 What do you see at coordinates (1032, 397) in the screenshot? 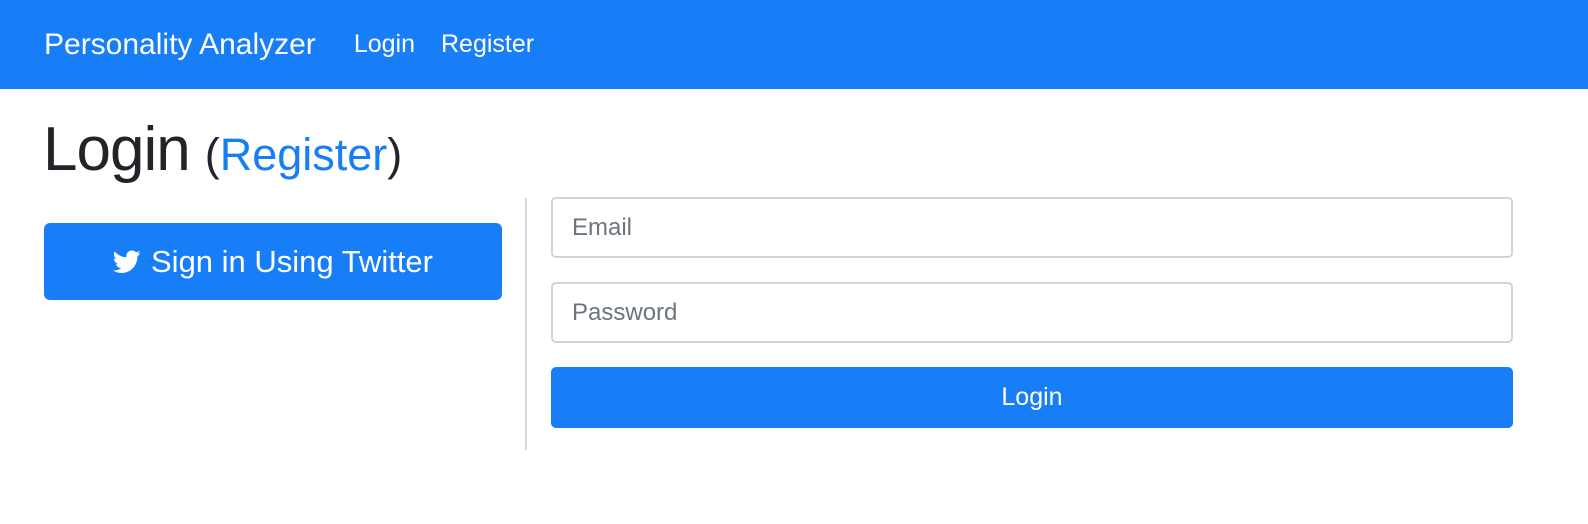
I see `login-submit-button: Login` at bounding box center [1032, 397].